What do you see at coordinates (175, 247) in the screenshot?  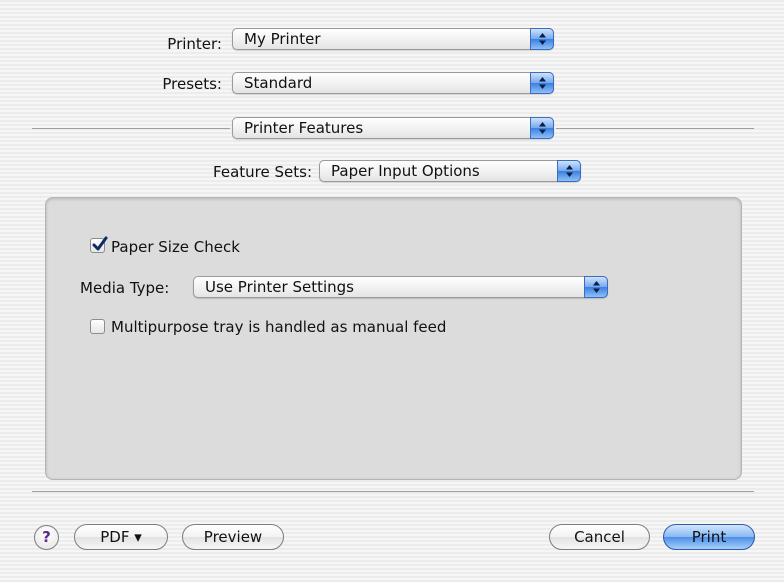 I see `paper-size-check-label: Paper Size Check` at bounding box center [175, 247].